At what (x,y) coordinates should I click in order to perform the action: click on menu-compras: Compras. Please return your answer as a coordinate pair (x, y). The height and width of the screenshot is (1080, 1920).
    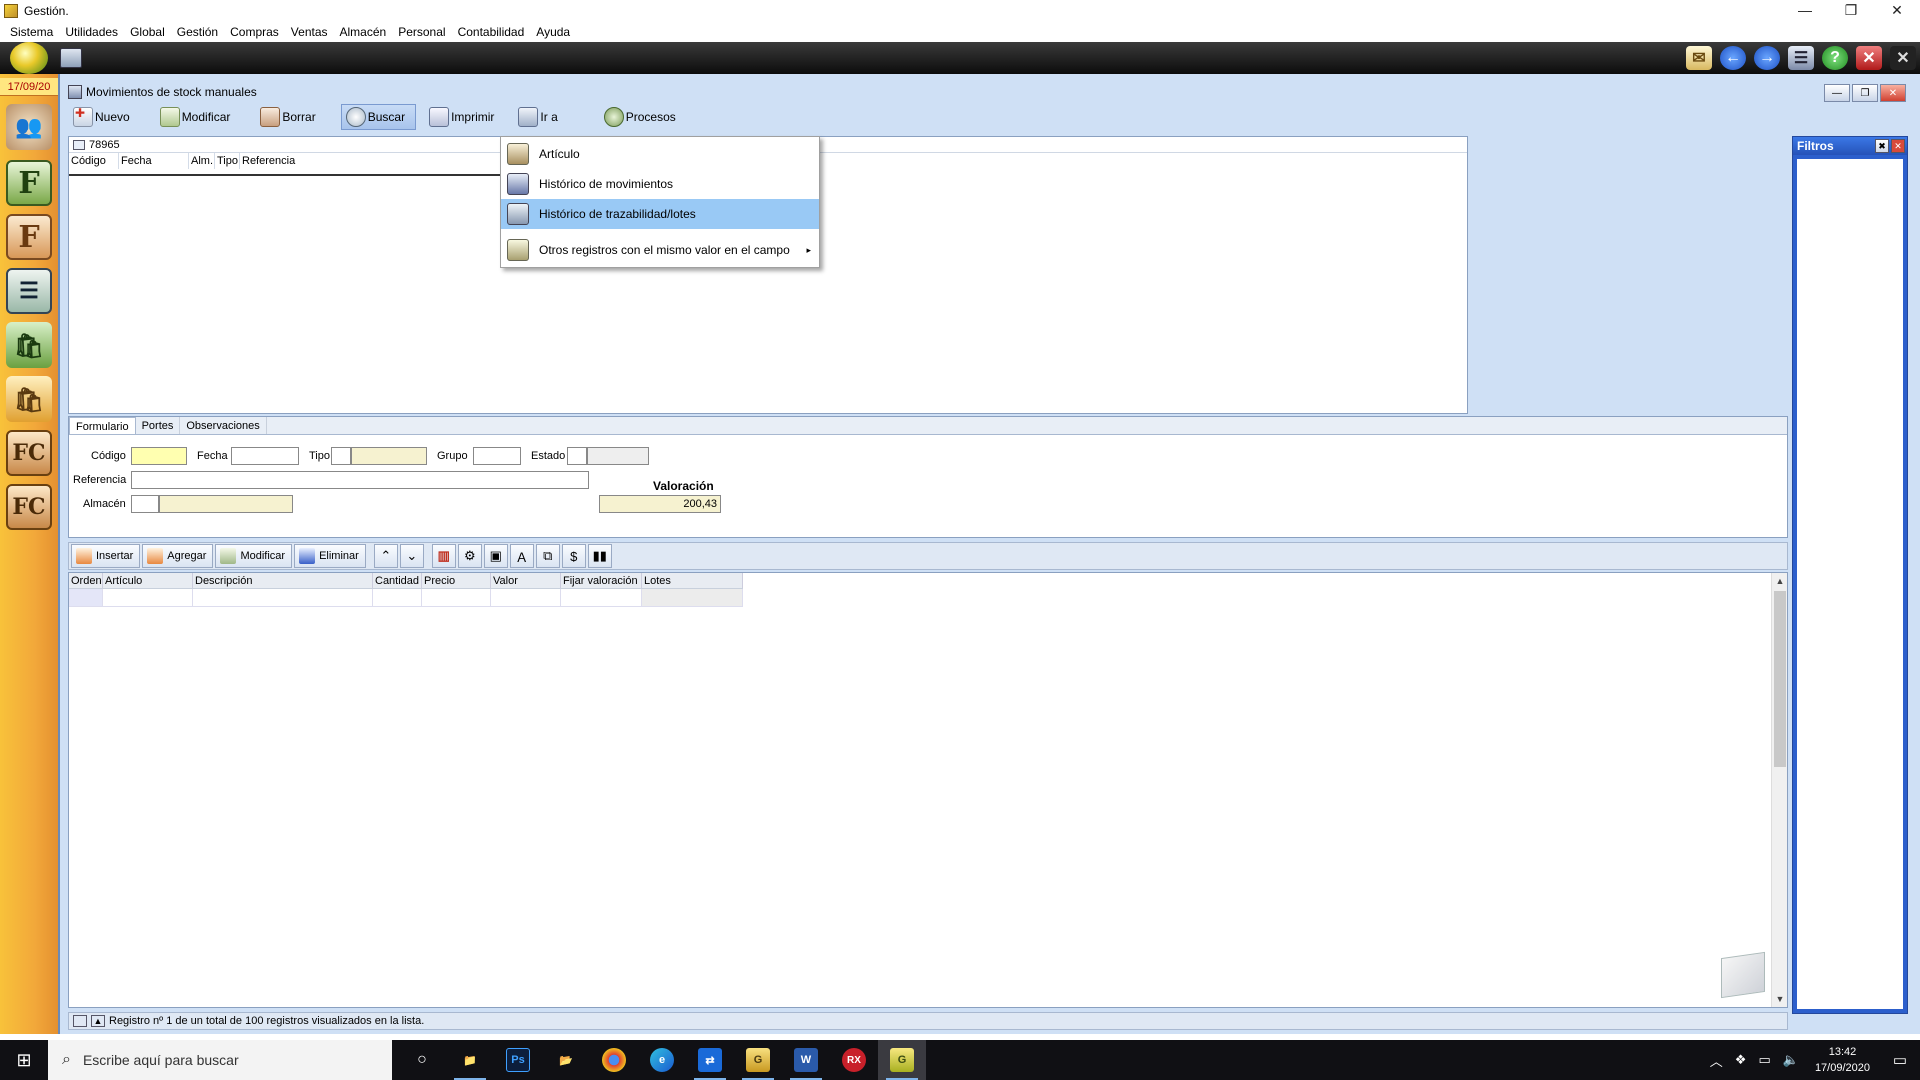
    Looking at the image, I should click on (254, 32).